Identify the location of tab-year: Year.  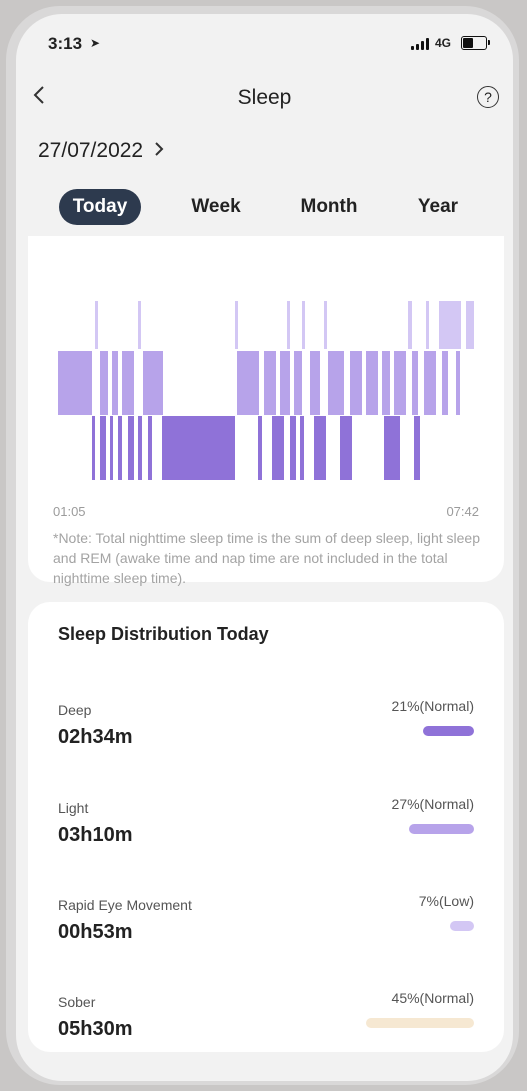
(438, 207).